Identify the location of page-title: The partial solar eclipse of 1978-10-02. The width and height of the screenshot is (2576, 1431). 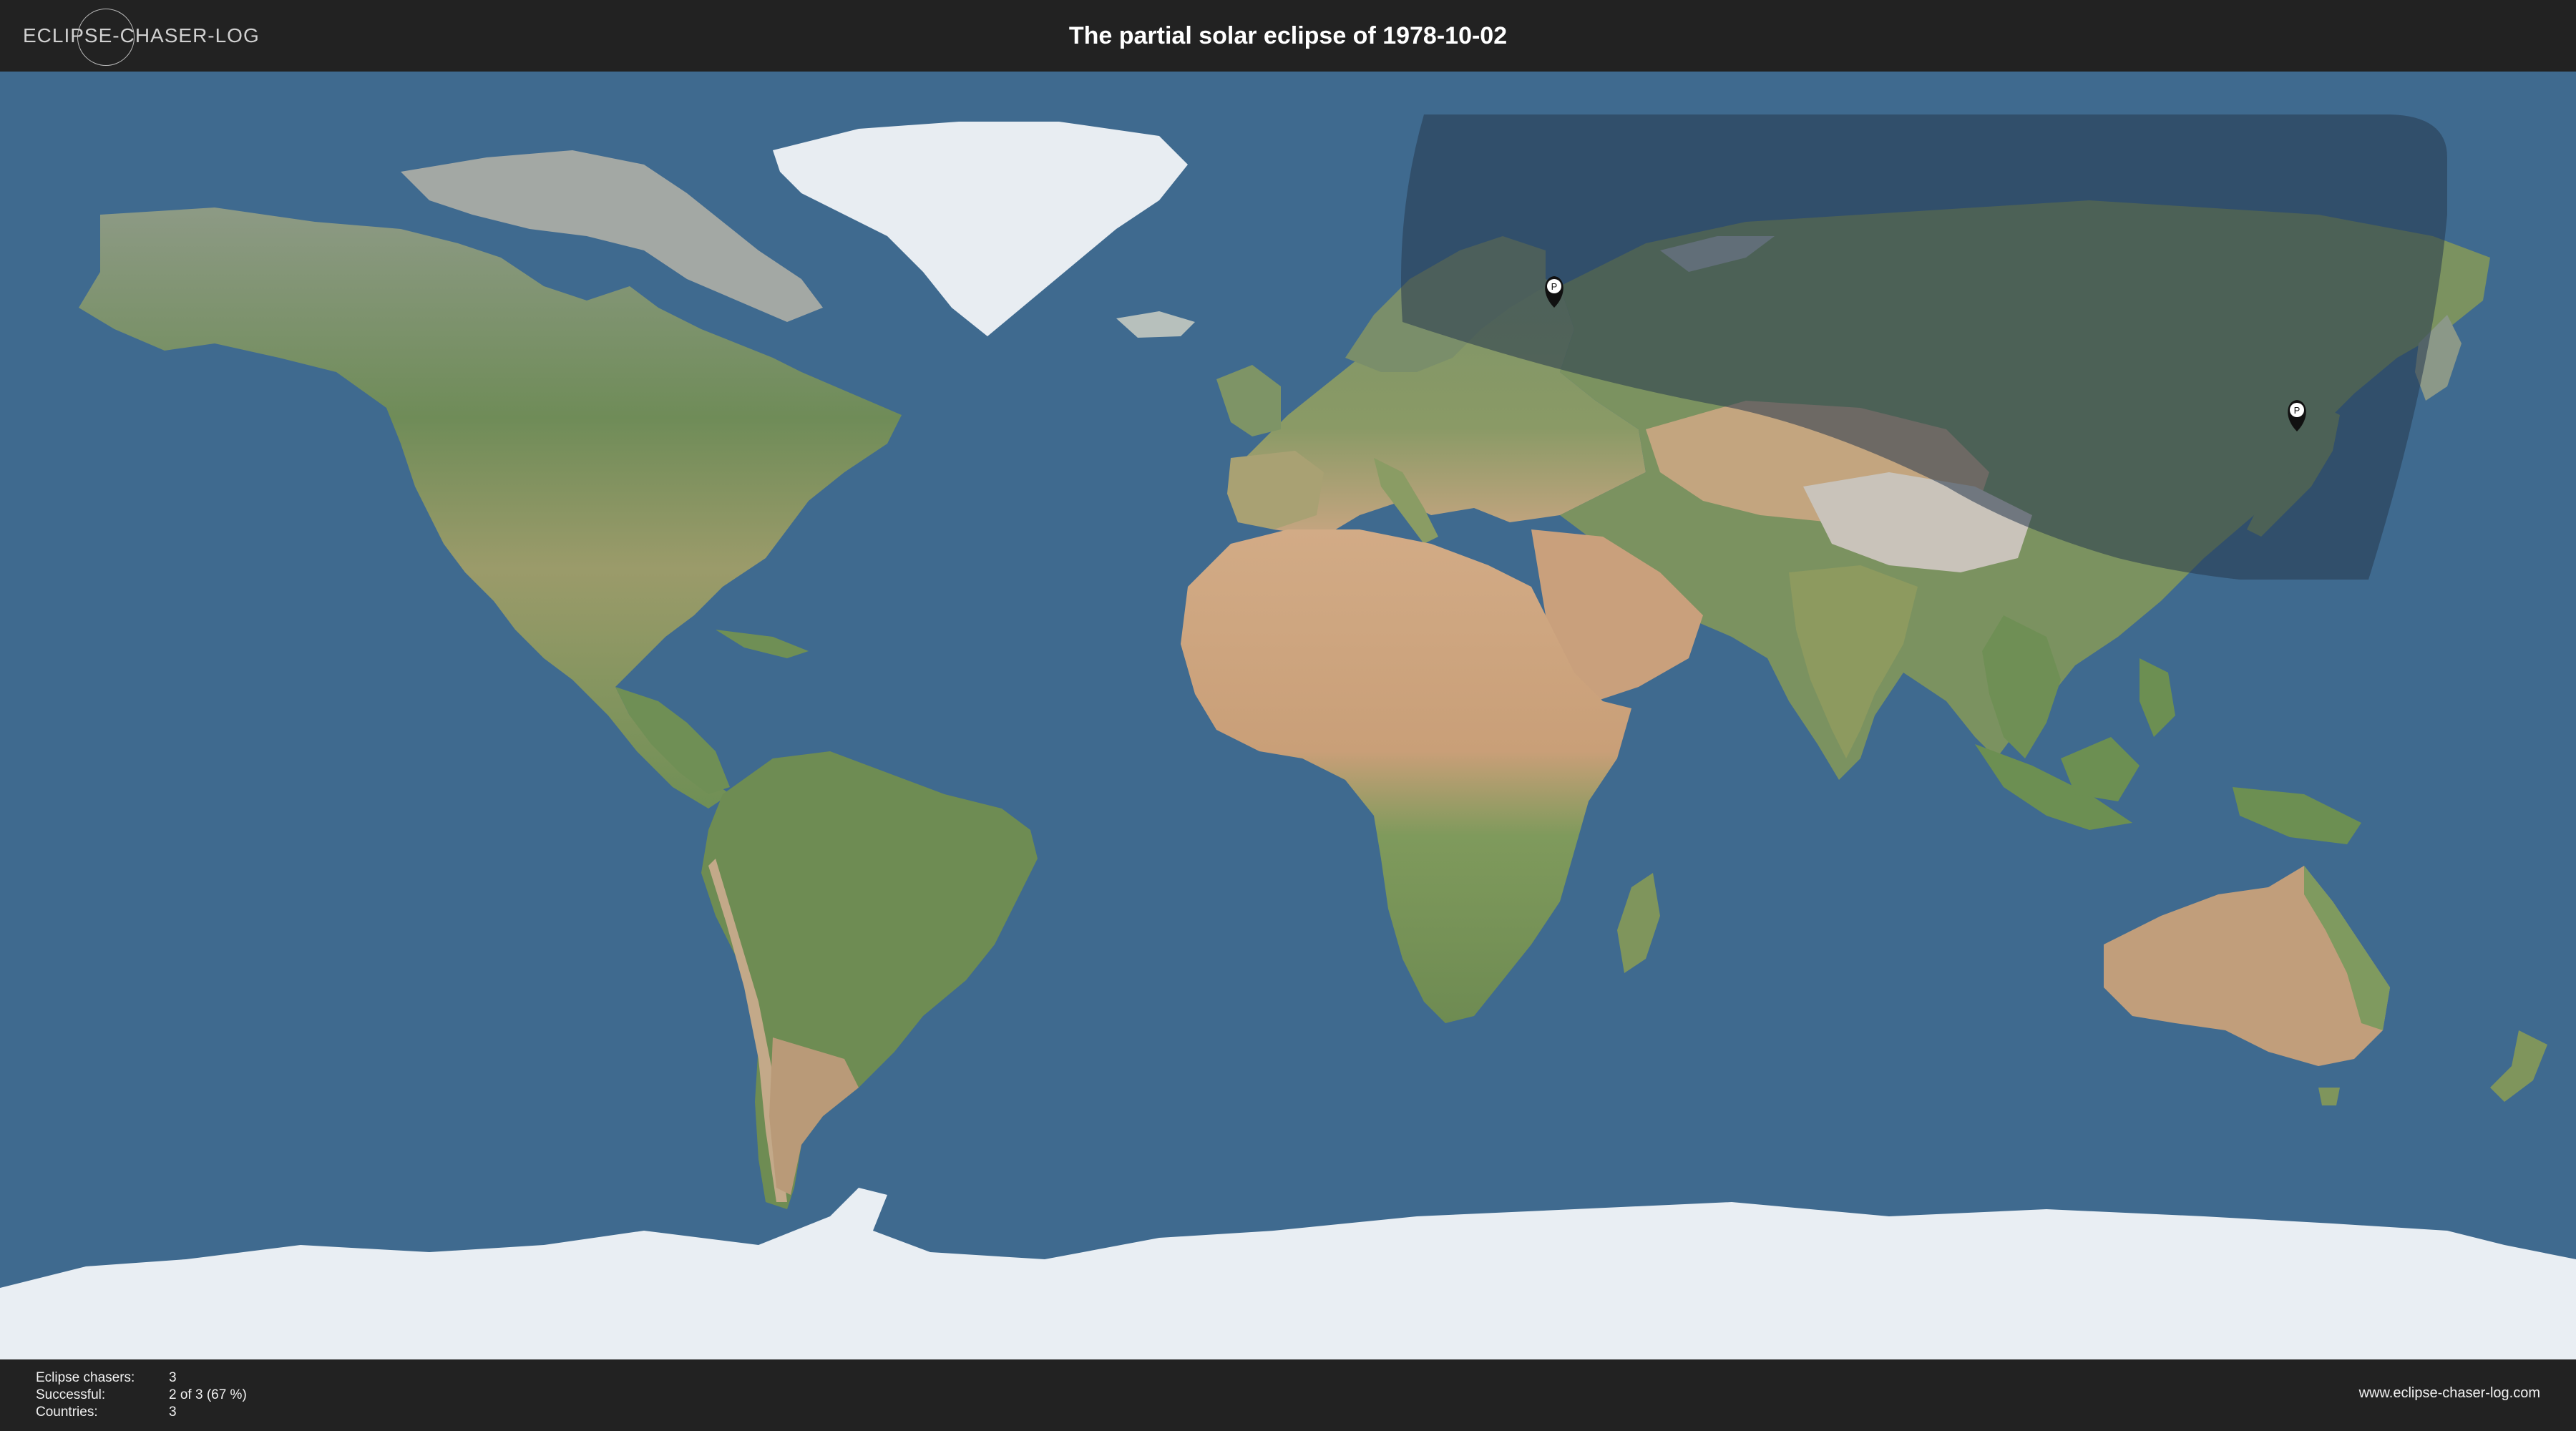
(1288, 35).